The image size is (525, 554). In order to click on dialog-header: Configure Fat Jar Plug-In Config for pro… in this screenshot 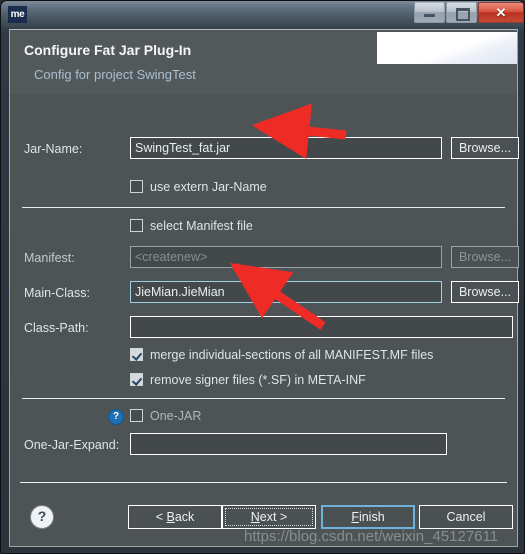, I will do `click(263, 62)`.